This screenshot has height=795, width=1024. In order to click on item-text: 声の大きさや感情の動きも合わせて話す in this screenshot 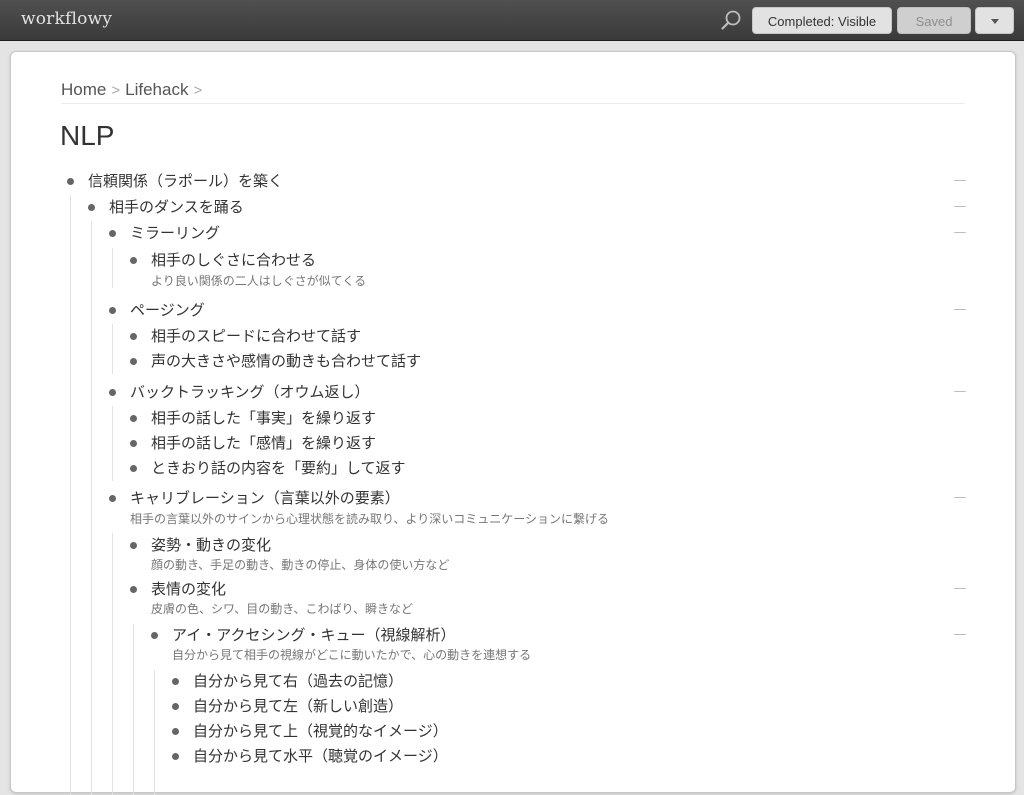, I will do `click(286, 361)`.